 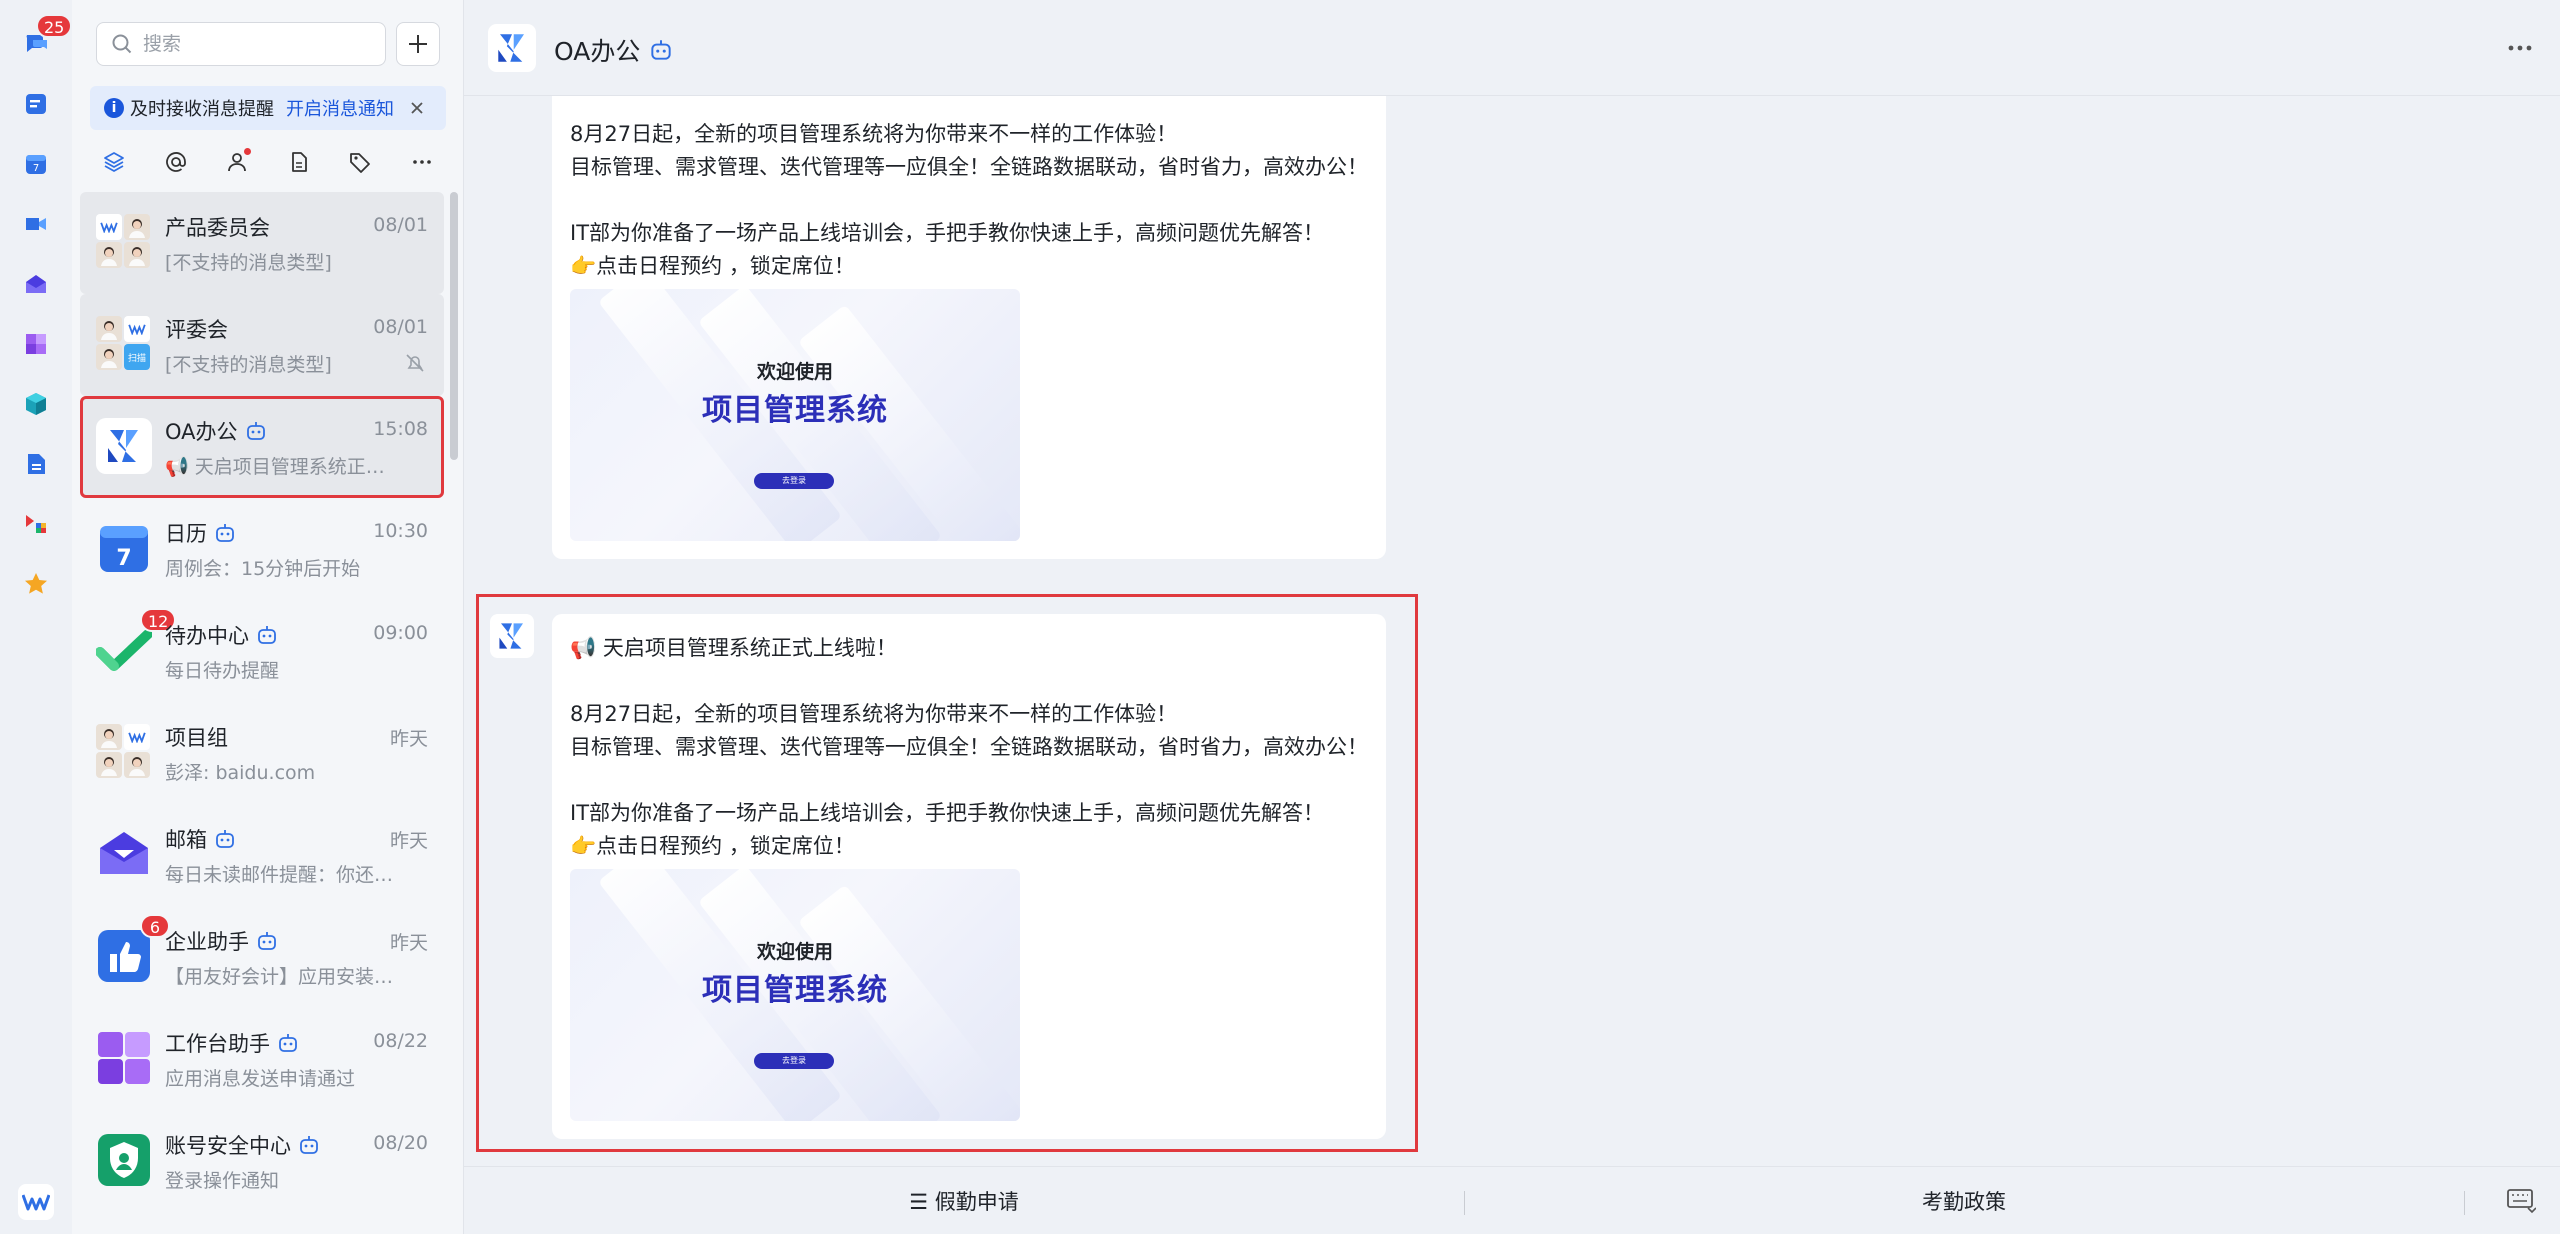 What do you see at coordinates (262, 447) in the screenshot?
I see `conversation-item-active: OA办公 15:08 📢 天启项目管理系统正式上线啦！` at bounding box center [262, 447].